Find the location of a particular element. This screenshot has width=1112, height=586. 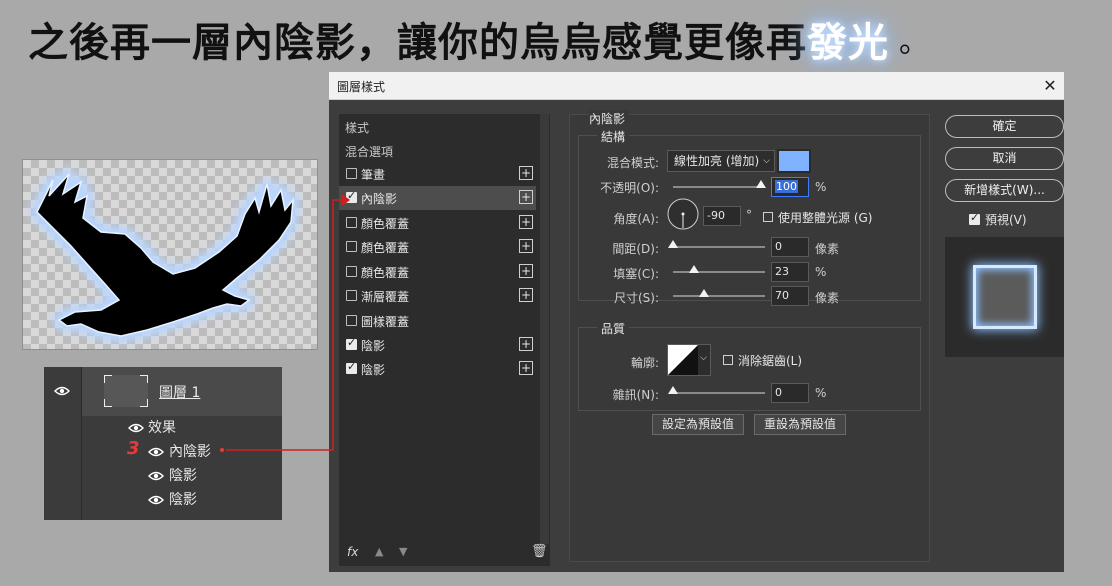

distance-slider is located at coordinates (719, 247).